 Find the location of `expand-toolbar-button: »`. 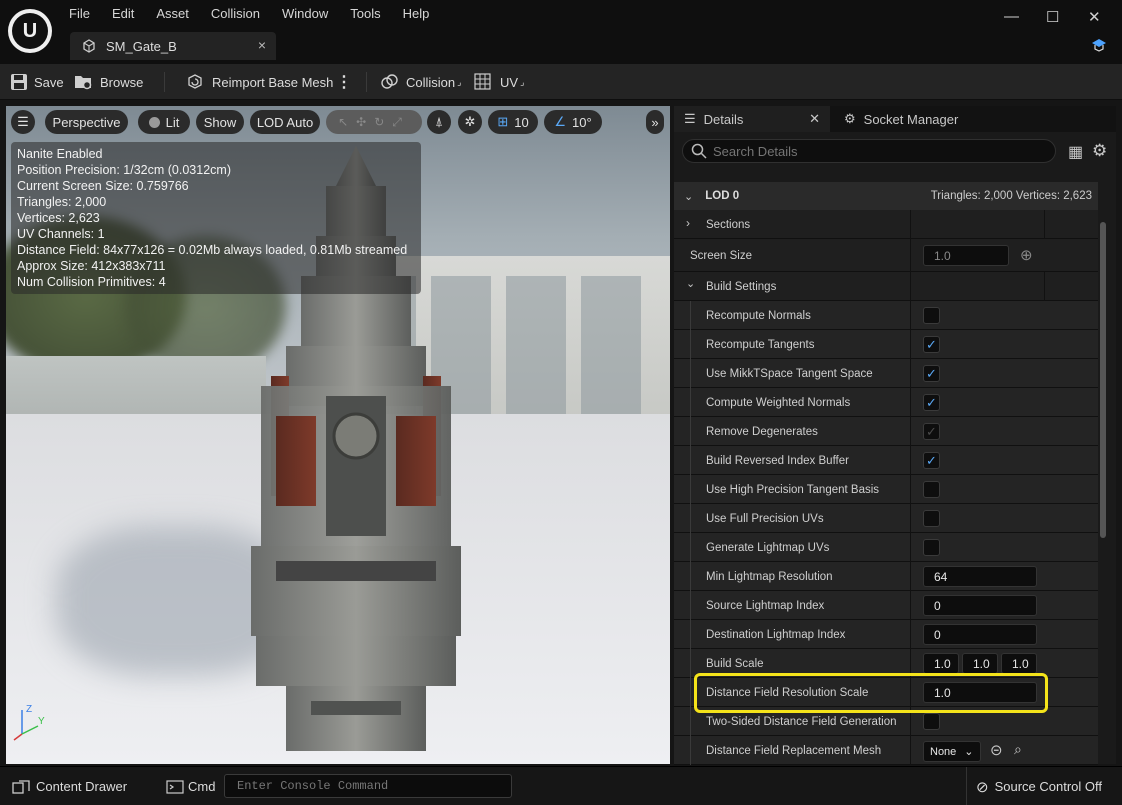

expand-toolbar-button: » is located at coordinates (655, 122).